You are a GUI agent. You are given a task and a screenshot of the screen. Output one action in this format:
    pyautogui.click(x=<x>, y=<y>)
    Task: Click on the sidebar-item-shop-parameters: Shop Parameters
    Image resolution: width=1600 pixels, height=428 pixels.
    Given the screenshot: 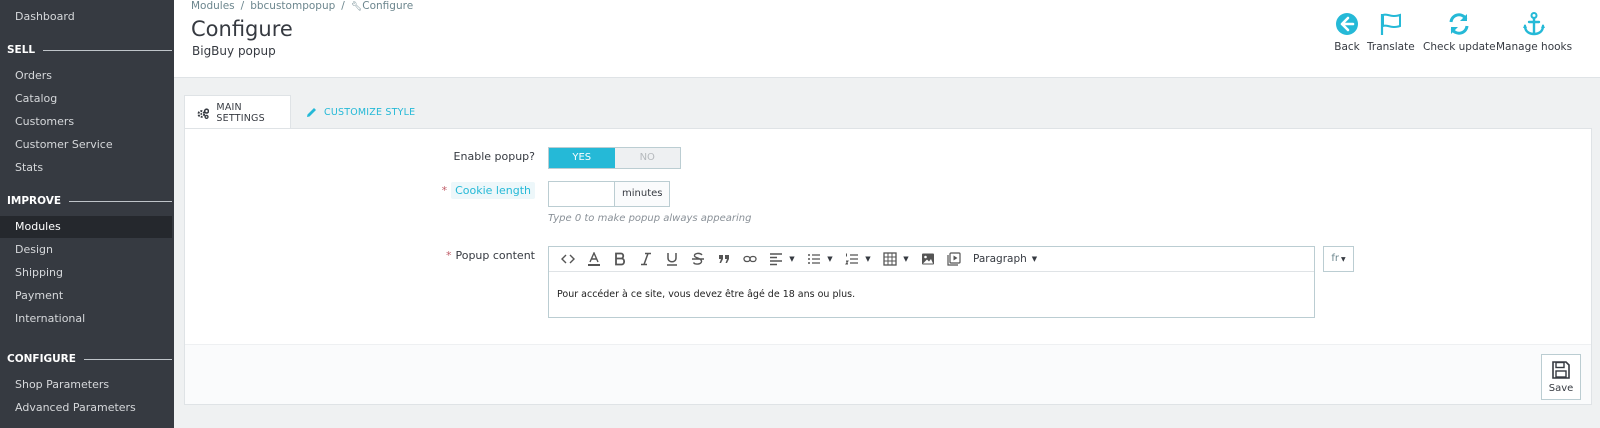 What is the action you would take?
    pyautogui.click(x=87, y=385)
    